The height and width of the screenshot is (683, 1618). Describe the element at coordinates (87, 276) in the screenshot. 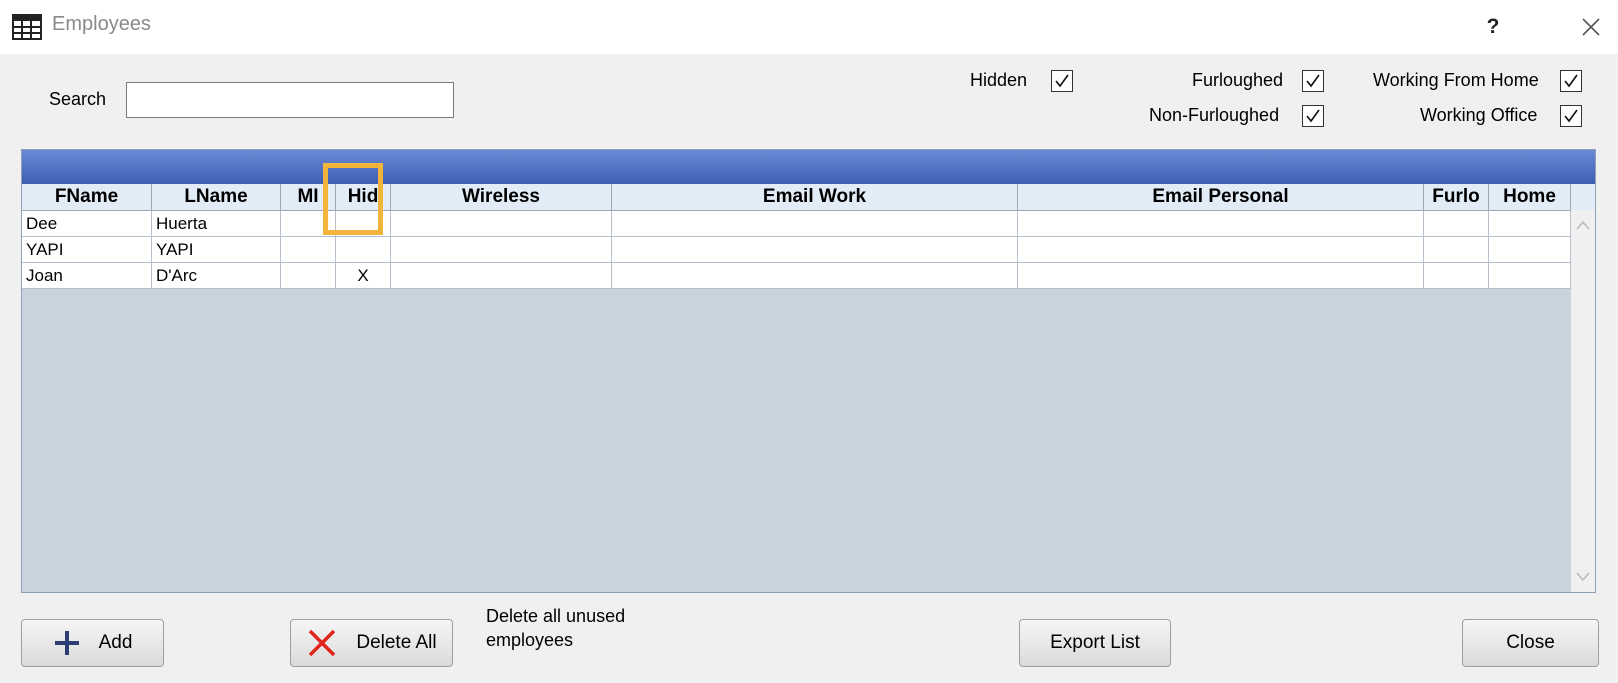

I see `cell-fname: Joan` at that location.